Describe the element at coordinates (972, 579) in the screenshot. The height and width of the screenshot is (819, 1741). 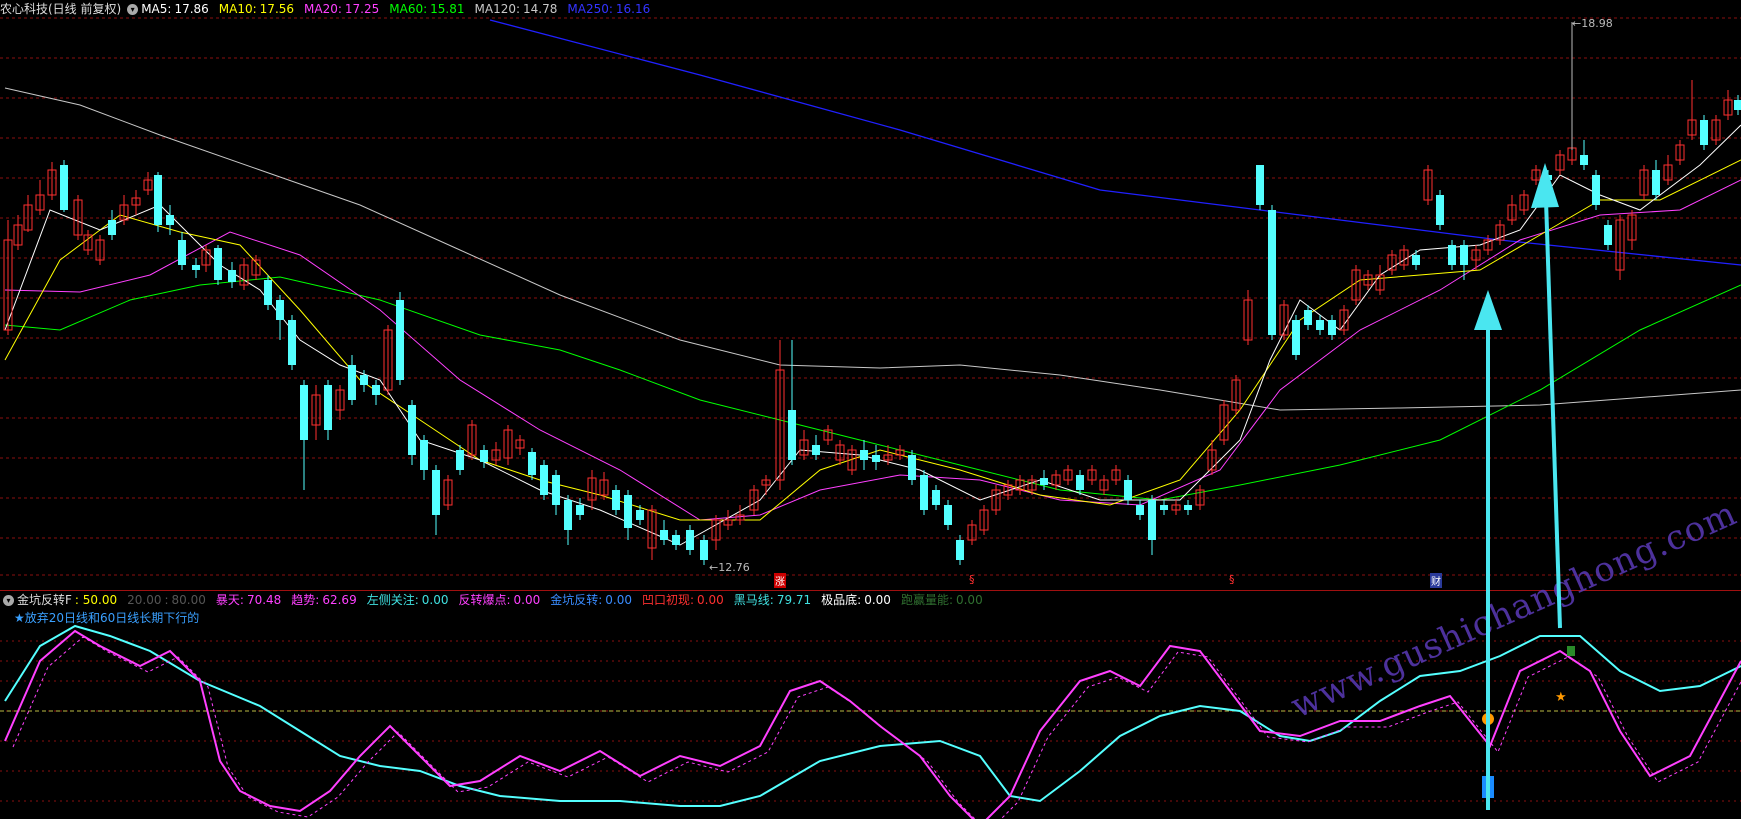
I see `event-marker-section-1: §` at that location.